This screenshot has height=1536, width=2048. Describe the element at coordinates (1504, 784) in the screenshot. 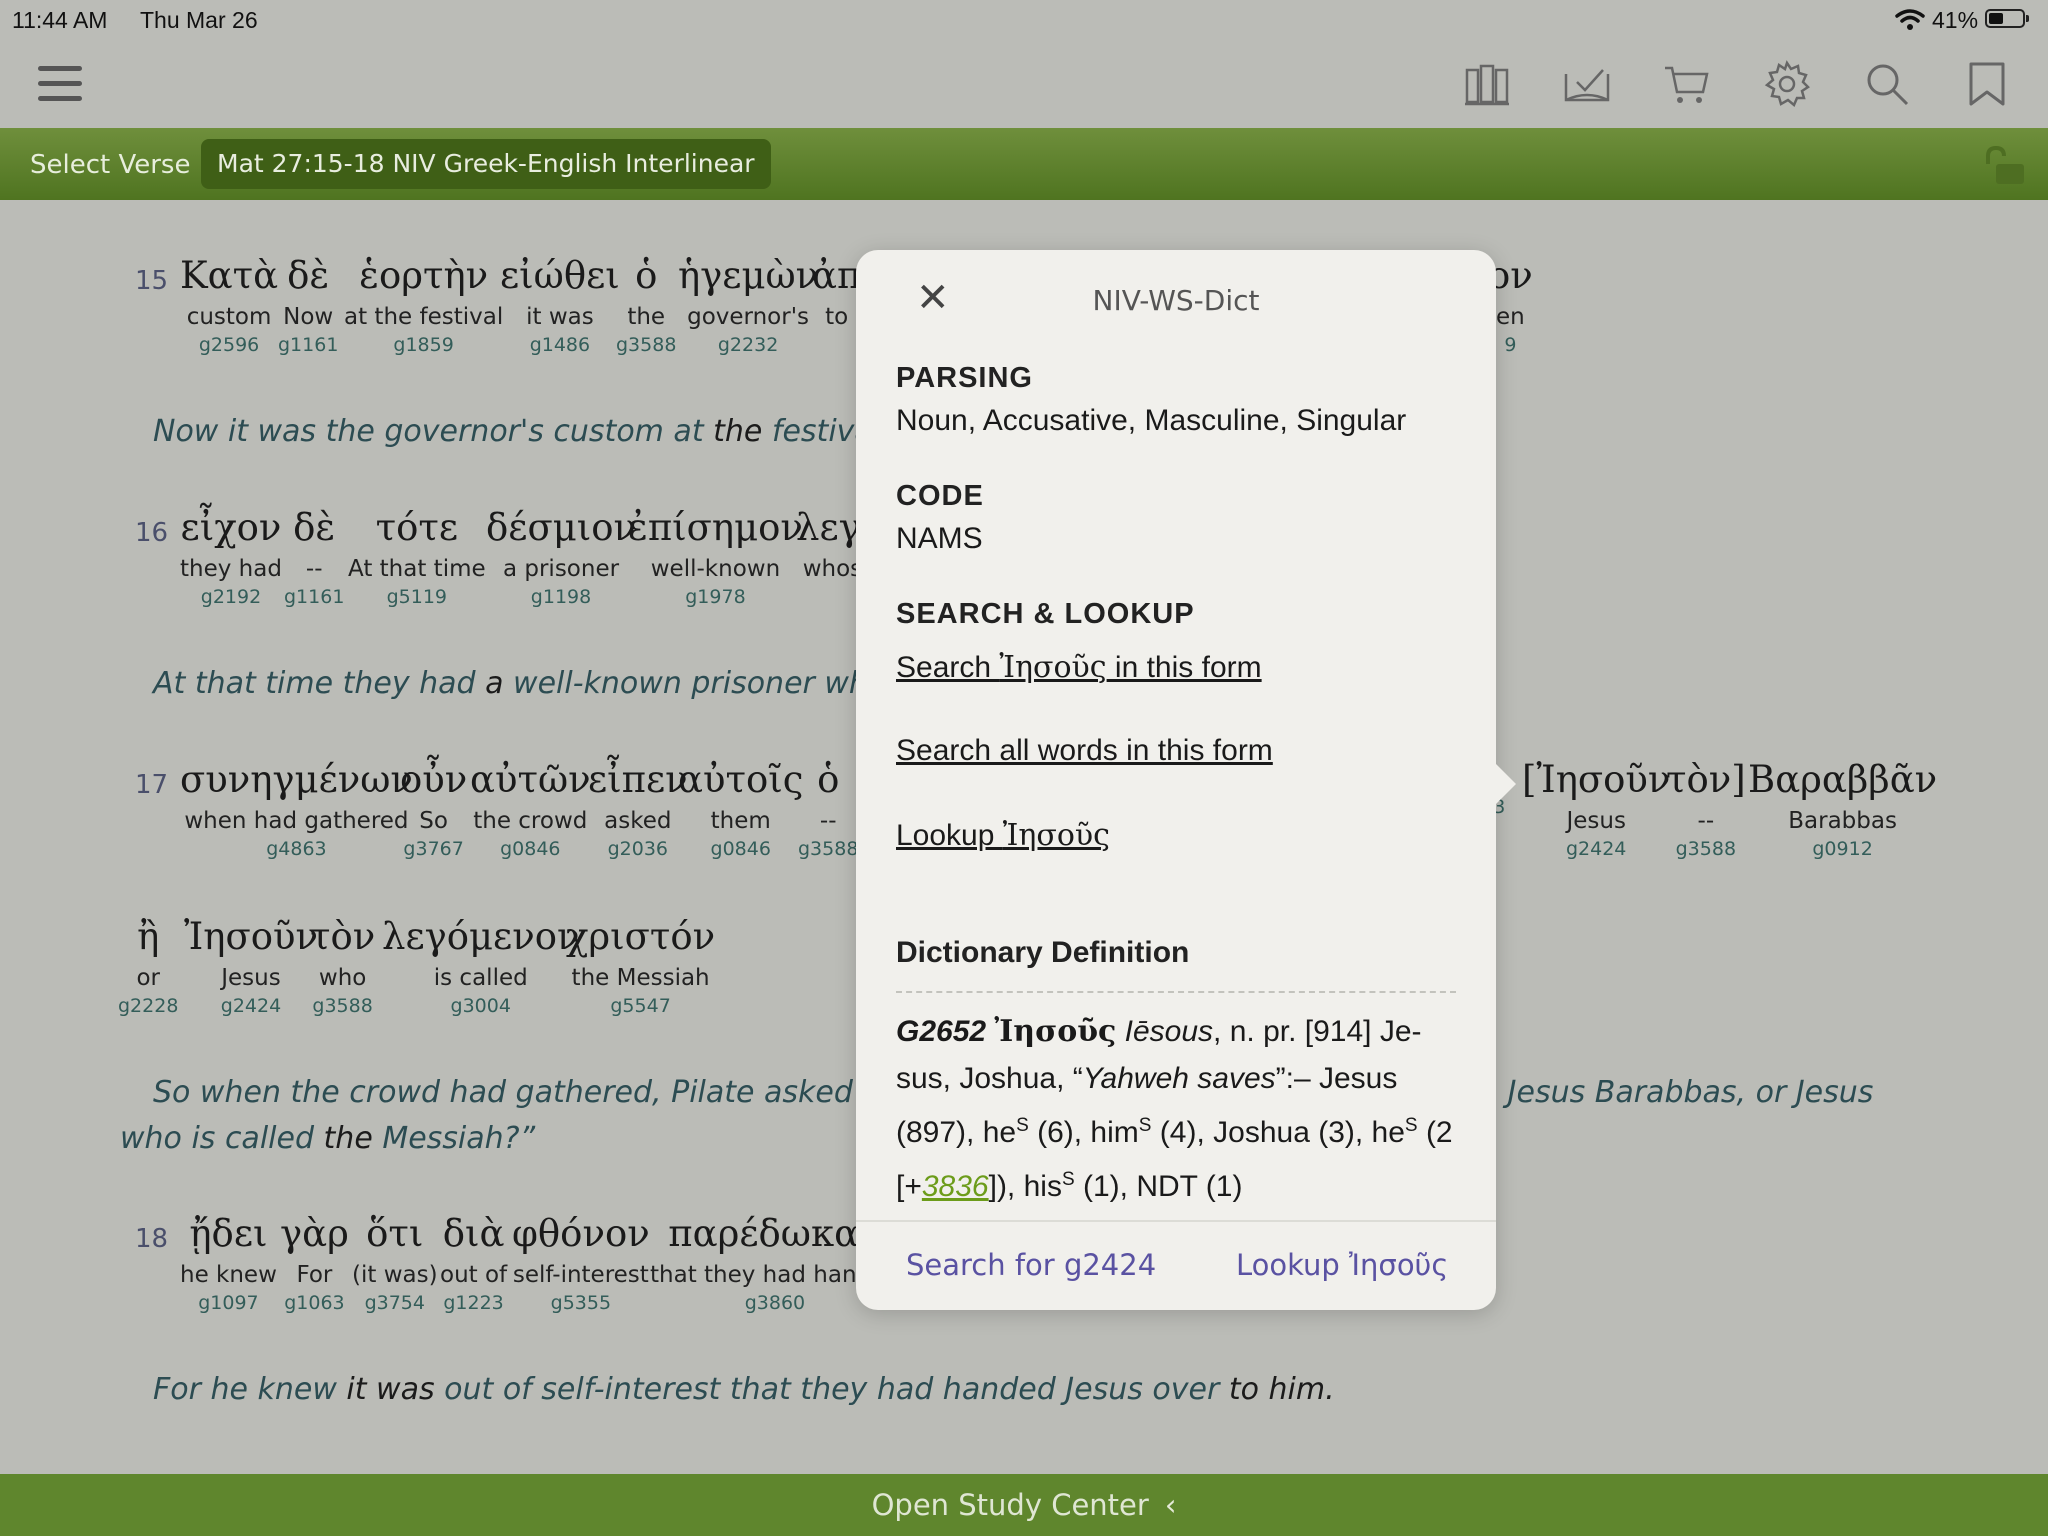

I see `popover-arrow` at that location.